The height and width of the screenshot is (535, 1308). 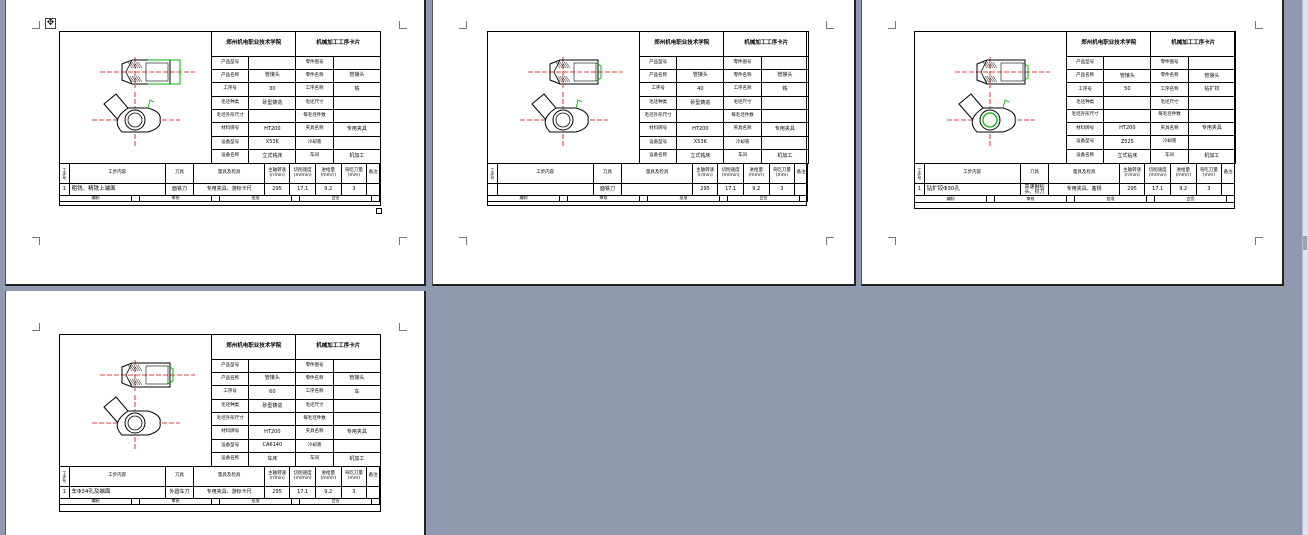 I want to click on op-tool: 高速钢钻头、铰刀, so click(x=1034, y=189).